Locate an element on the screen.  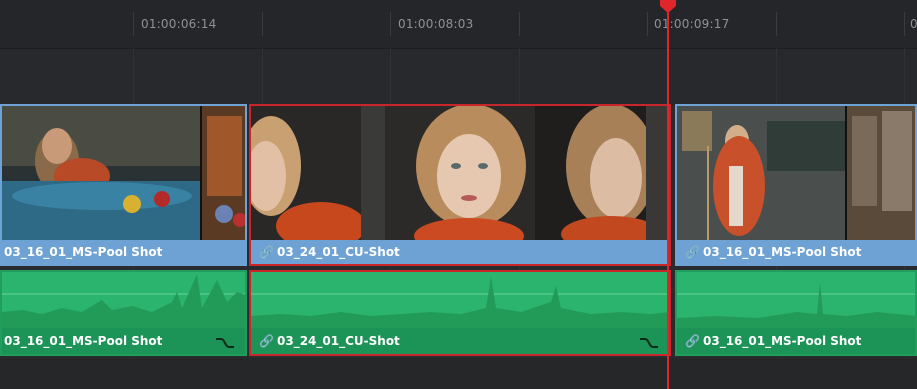
ruler-timecode: 01:00:09:17 is located at coordinates (692, 24).